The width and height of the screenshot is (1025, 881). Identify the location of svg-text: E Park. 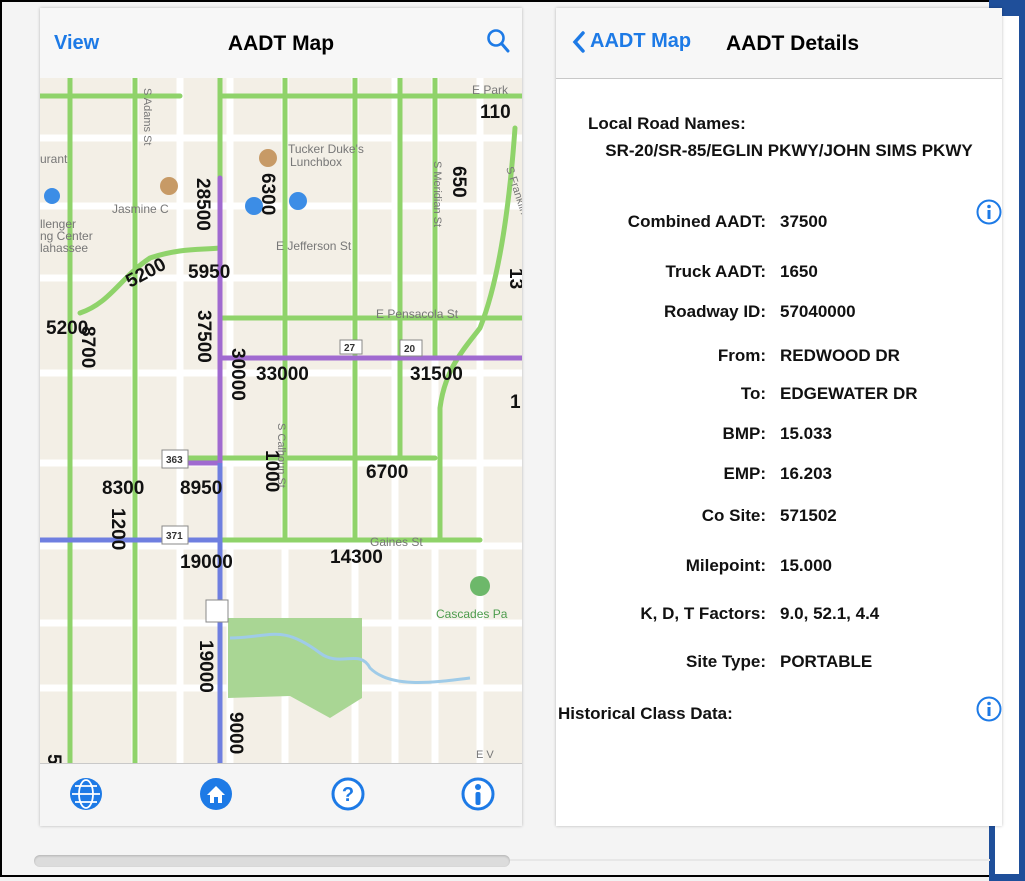
(490, 90).